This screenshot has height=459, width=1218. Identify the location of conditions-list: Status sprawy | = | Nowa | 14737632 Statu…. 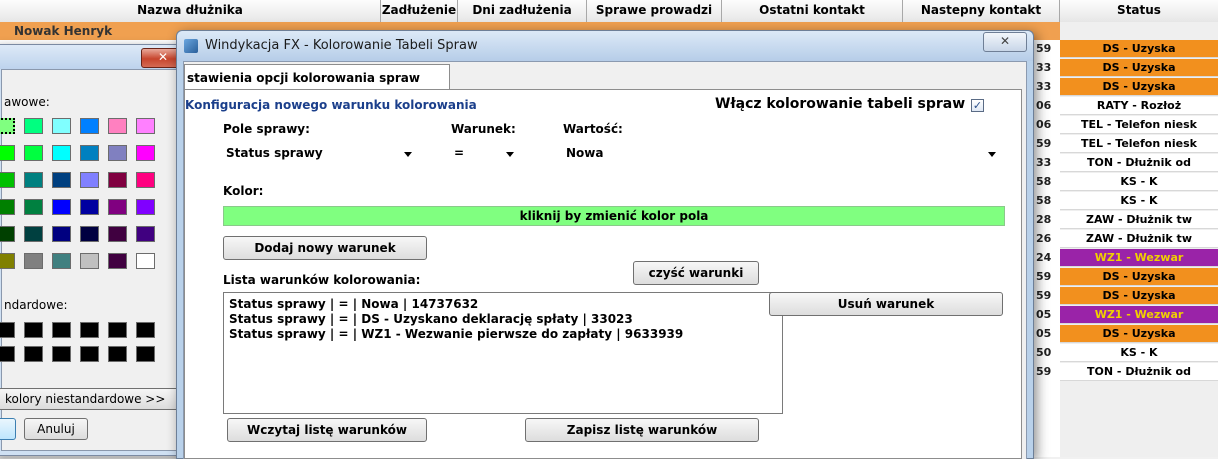
(503, 353).